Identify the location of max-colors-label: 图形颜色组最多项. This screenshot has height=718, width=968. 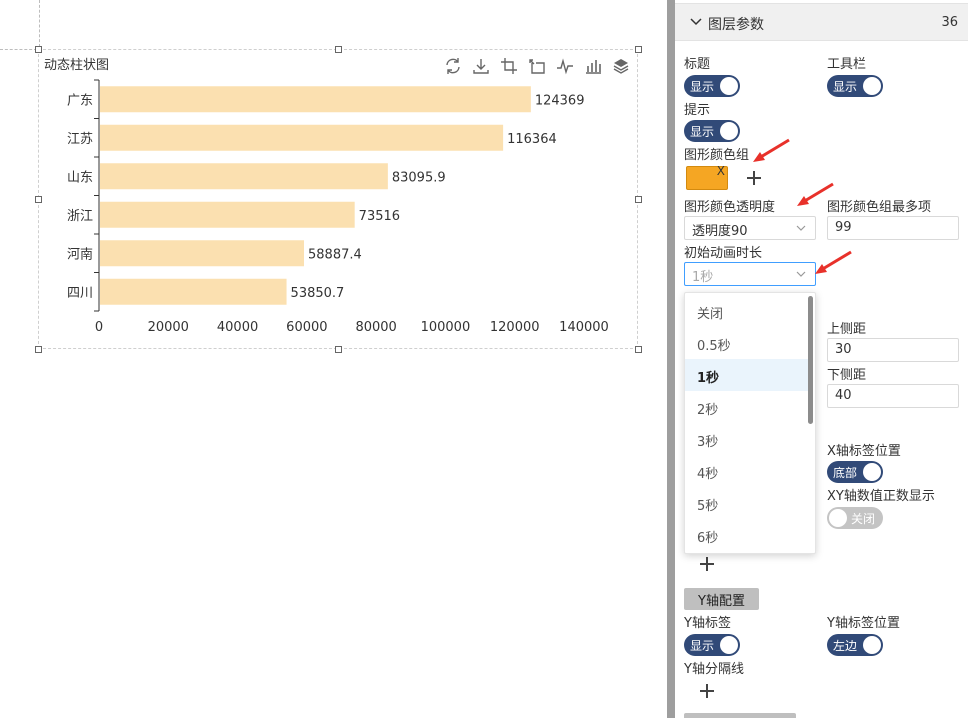
(879, 207).